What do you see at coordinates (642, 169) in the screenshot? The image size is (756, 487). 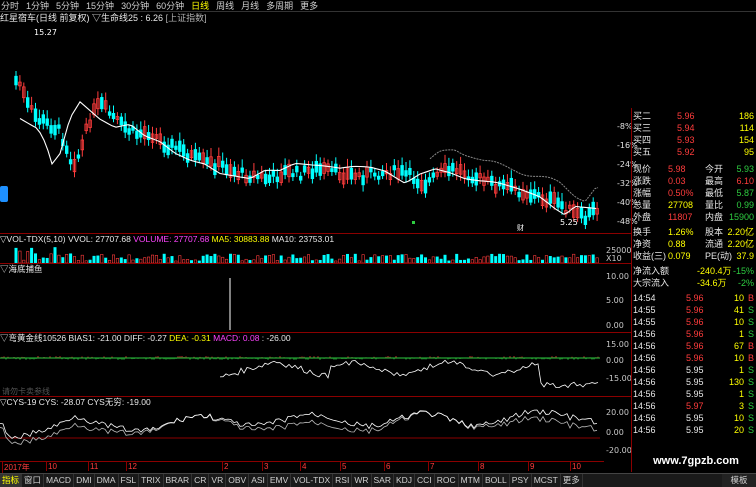 I see `quote-label: 现价` at bounding box center [642, 169].